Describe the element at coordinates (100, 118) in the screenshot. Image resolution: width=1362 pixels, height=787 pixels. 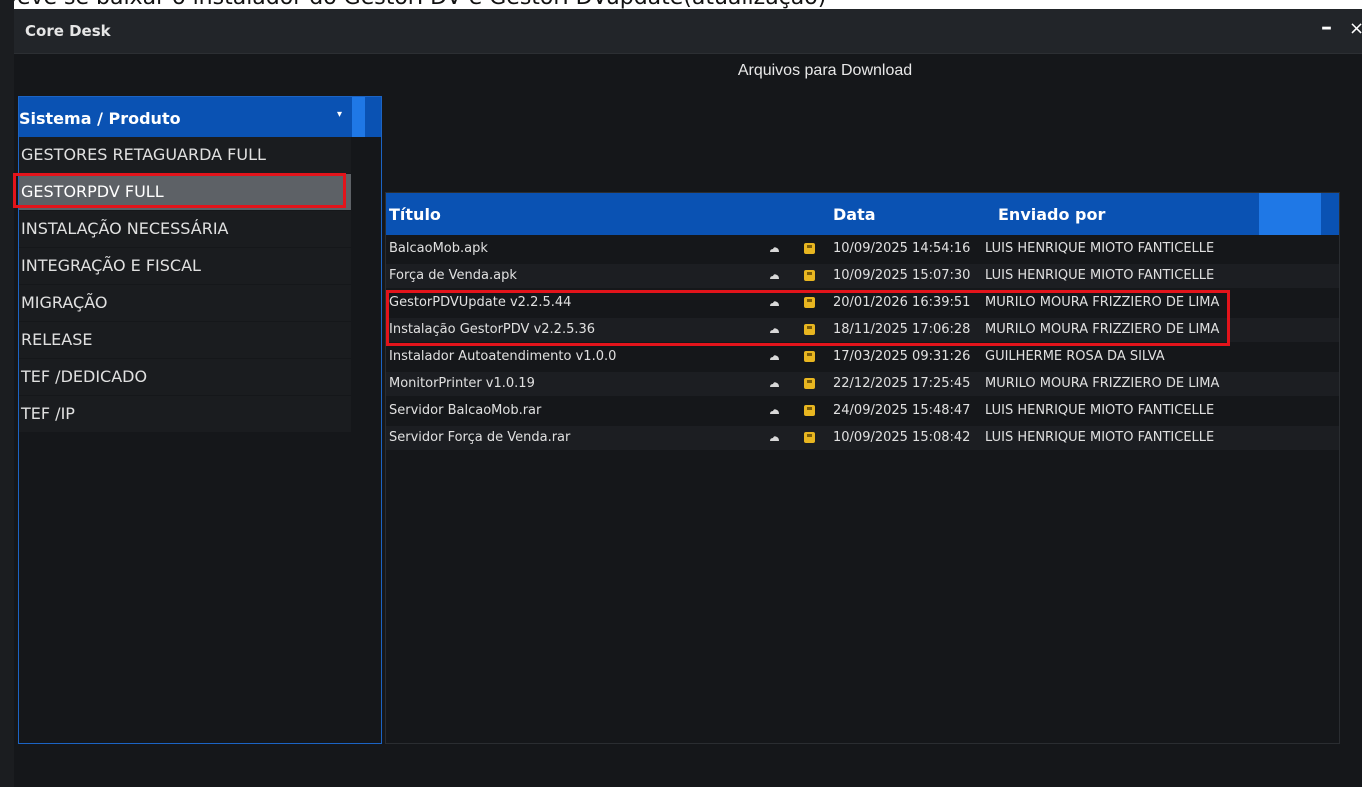
I see `dropdown-label: Sistema / Produto` at that location.